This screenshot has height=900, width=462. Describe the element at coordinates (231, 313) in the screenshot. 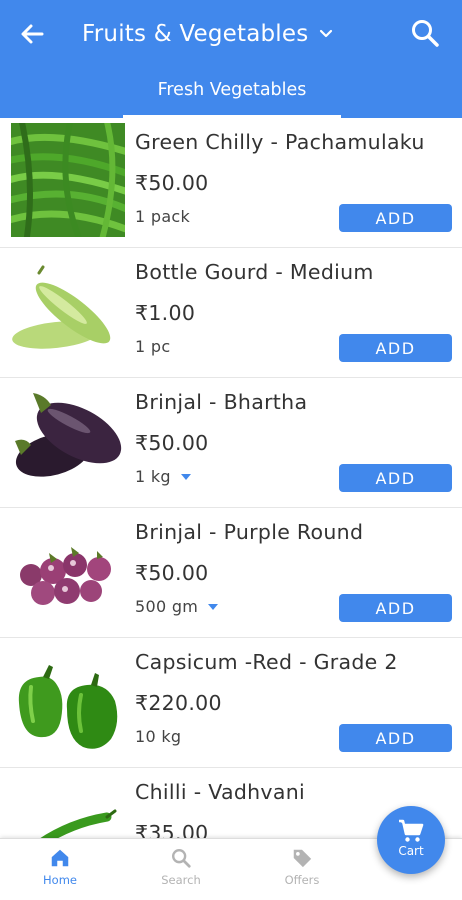

I see `product-item: Bottle Gourd - Medium ₹1.00 1 pc ADD` at that location.